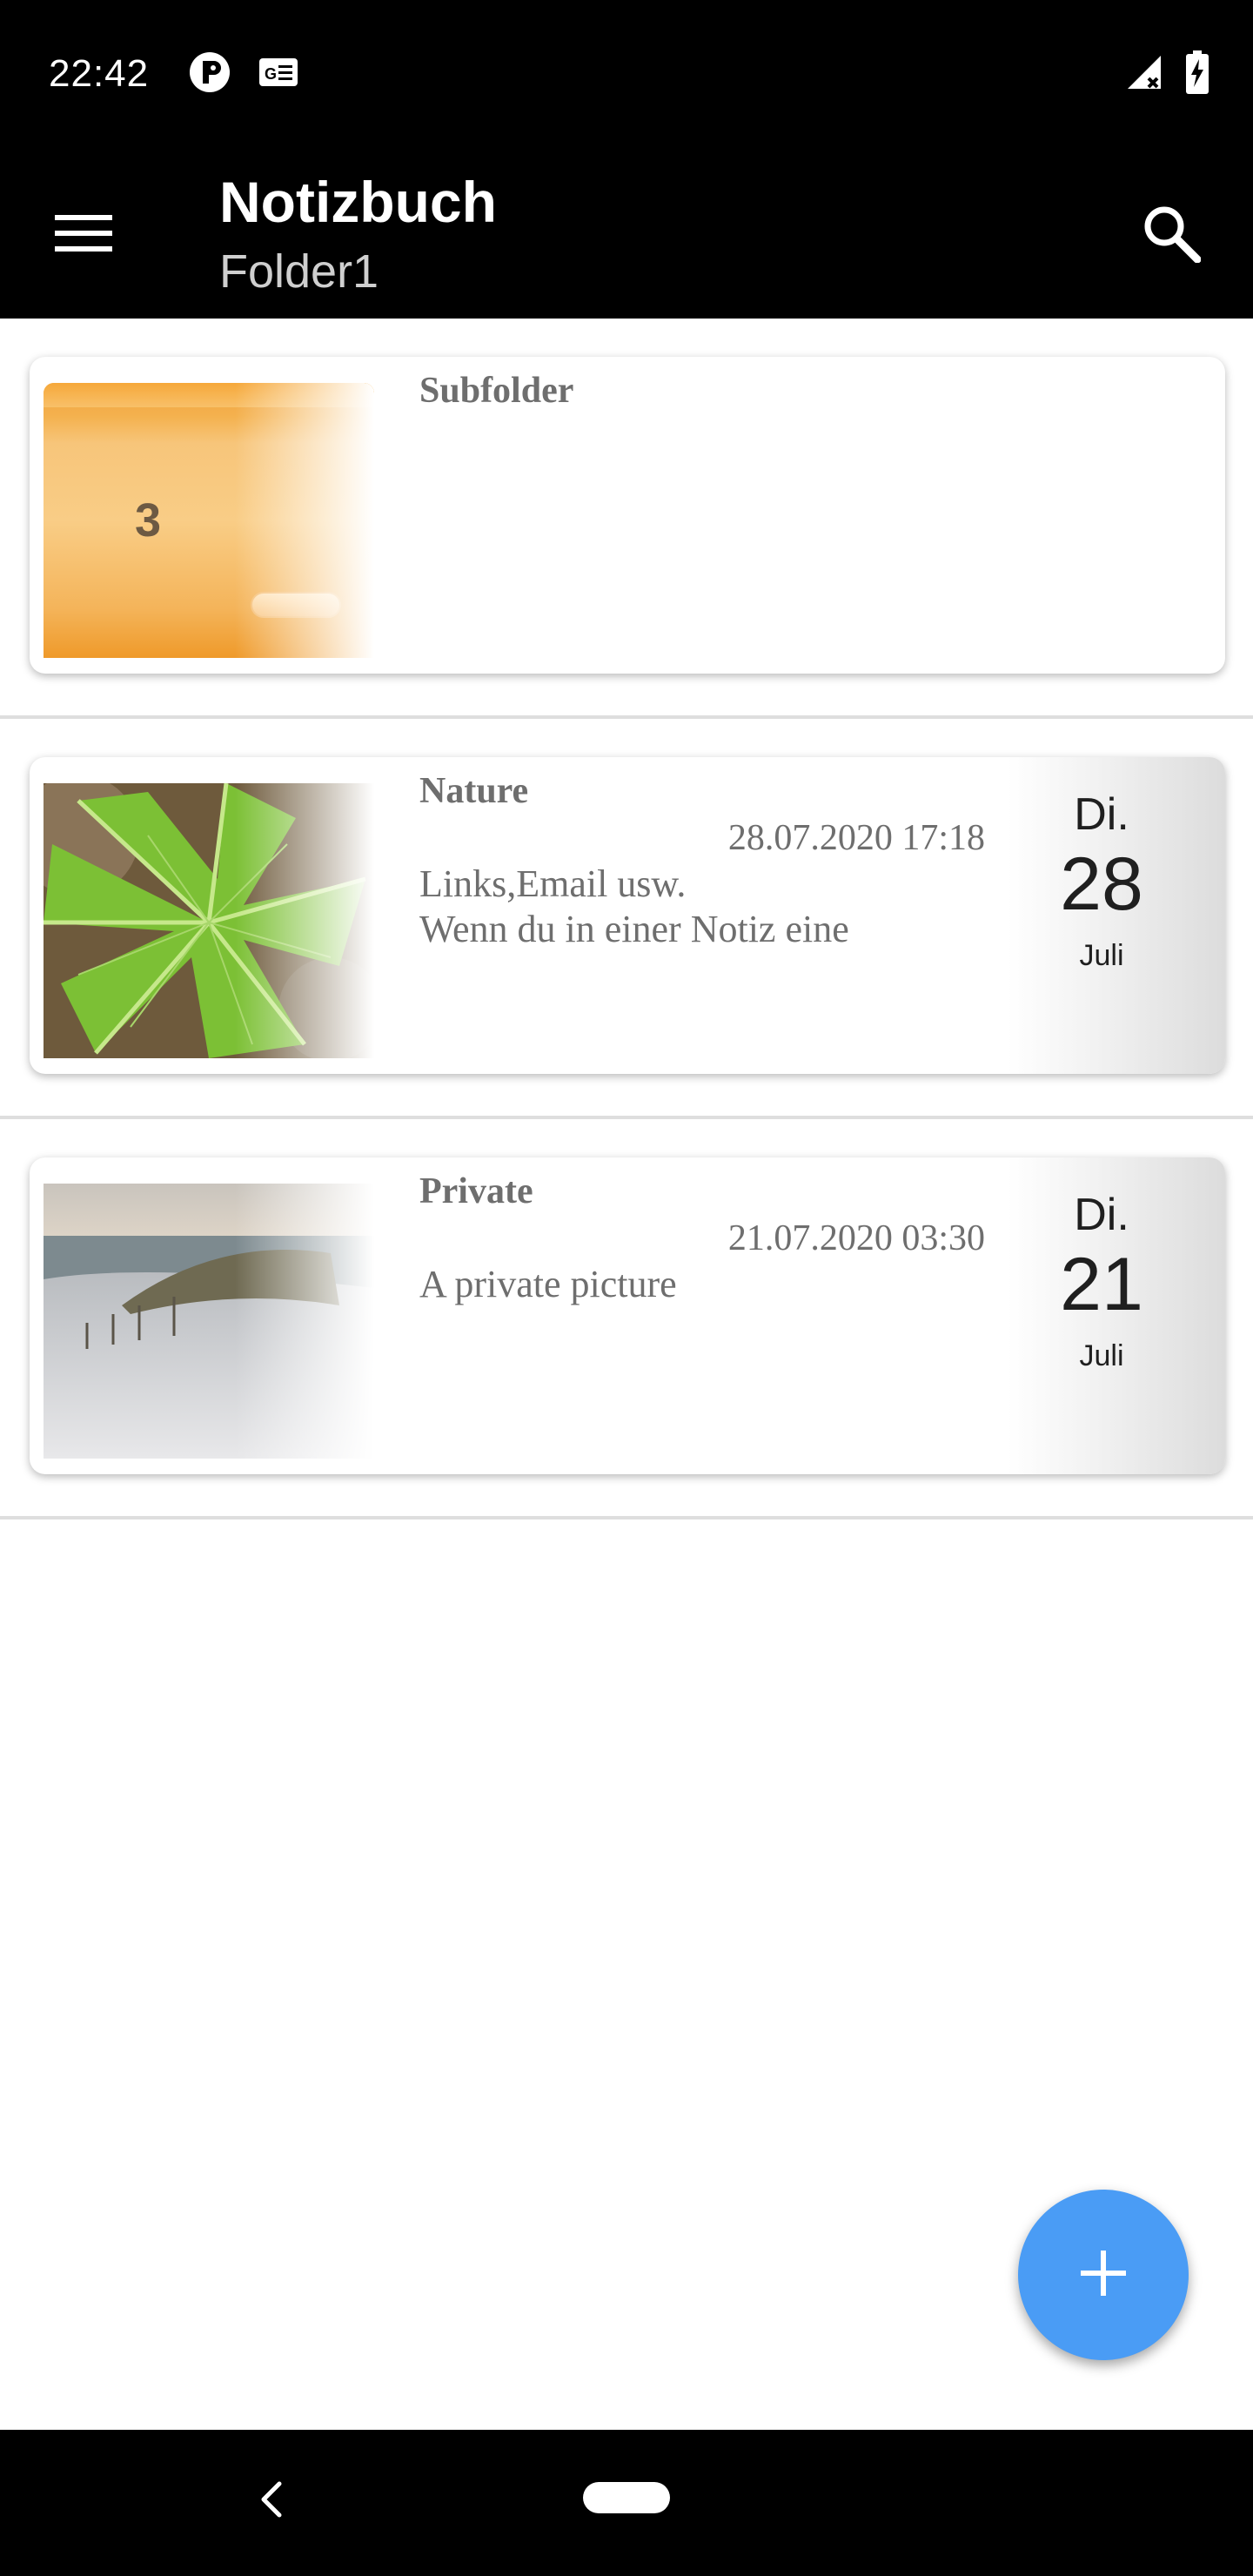 The image size is (1253, 2576). I want to click on app-title: Notizbuch, so click(358, 202).